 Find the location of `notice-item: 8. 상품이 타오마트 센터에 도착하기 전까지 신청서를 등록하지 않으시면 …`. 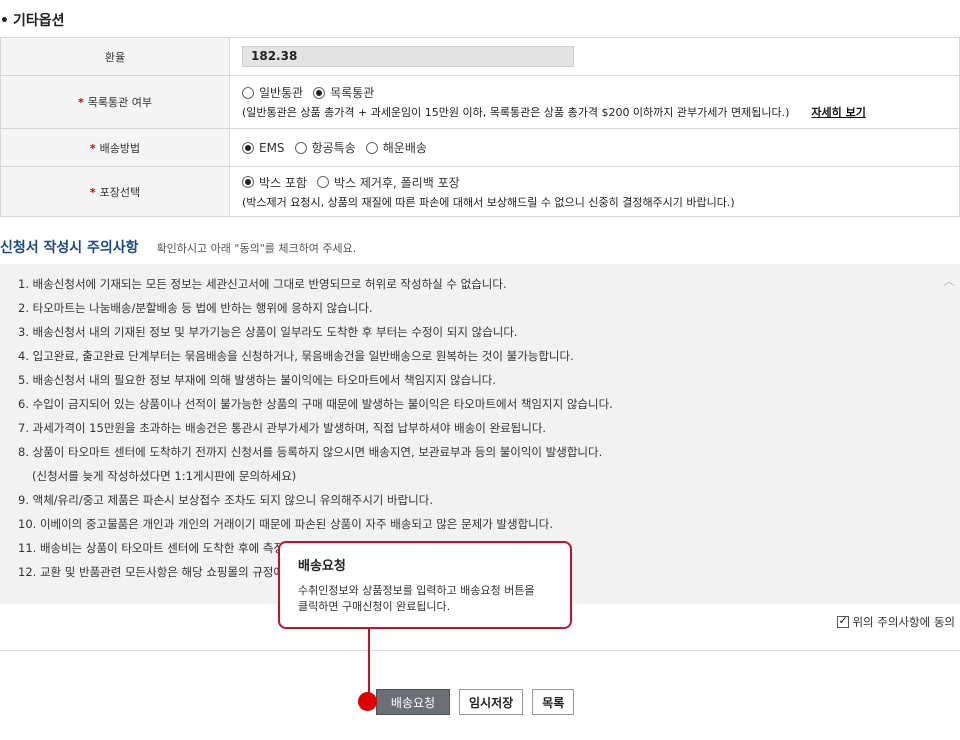

notice-item: 8. 상품이 타오마트 센터에 도착하기 전까지 신청서를 등록하지 않으시면 … is located at coordinates (310, 452).